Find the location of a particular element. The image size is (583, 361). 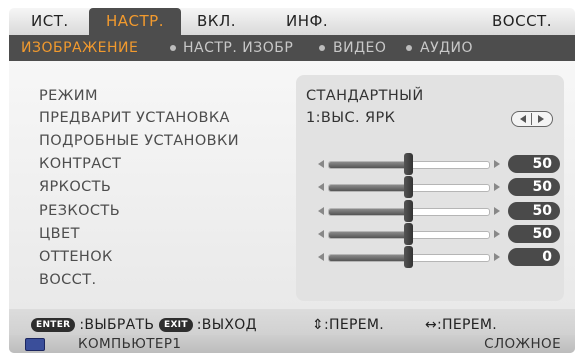

color-label: ЦВЕТ is located at coordinates (59, 234).